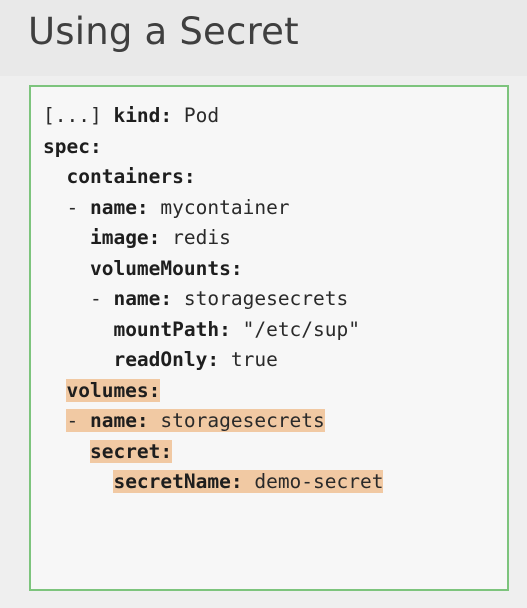 The width and height of the screenshot is (527, 608). I want to click on code-content: volumeMounts:, so click(166, 268).